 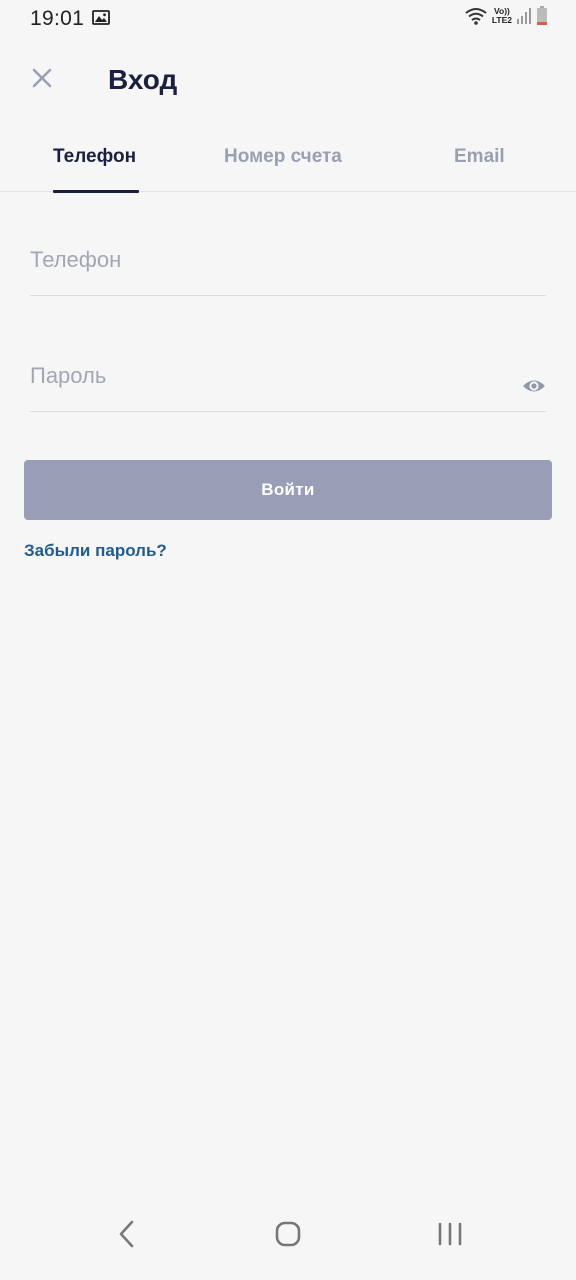 What do you see at coordinates (288, 260) in the screenshot?
I see `phone-input` at bounding box center [288, 260].